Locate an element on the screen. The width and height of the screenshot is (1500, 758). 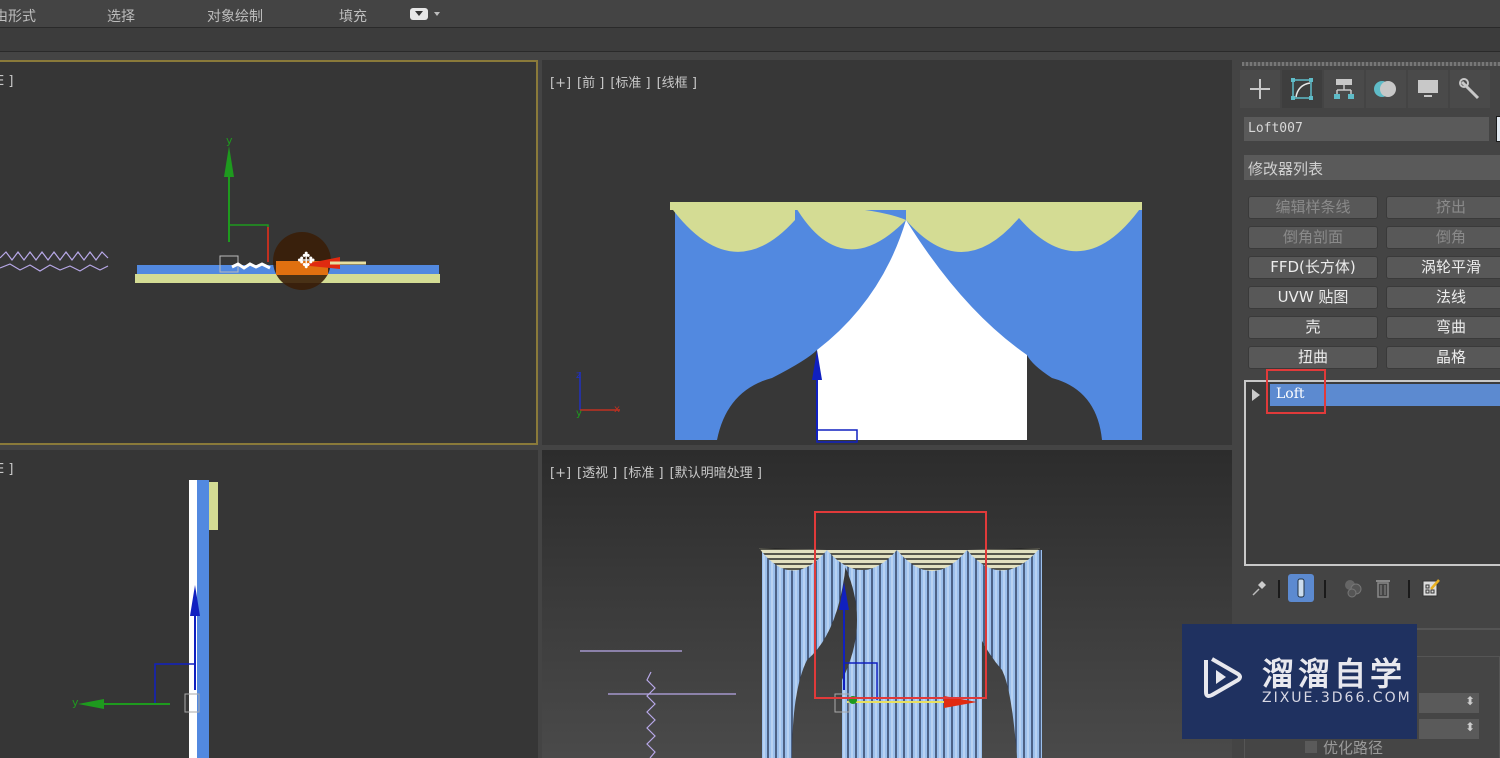
modify-icon is located at coordinates (1302, 89).